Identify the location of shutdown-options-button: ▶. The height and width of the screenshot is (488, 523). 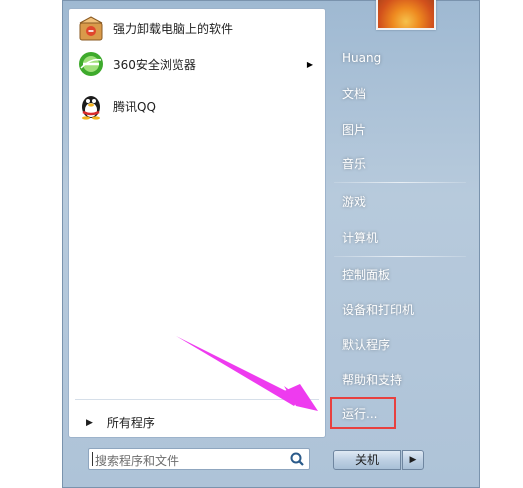
(413, 460).